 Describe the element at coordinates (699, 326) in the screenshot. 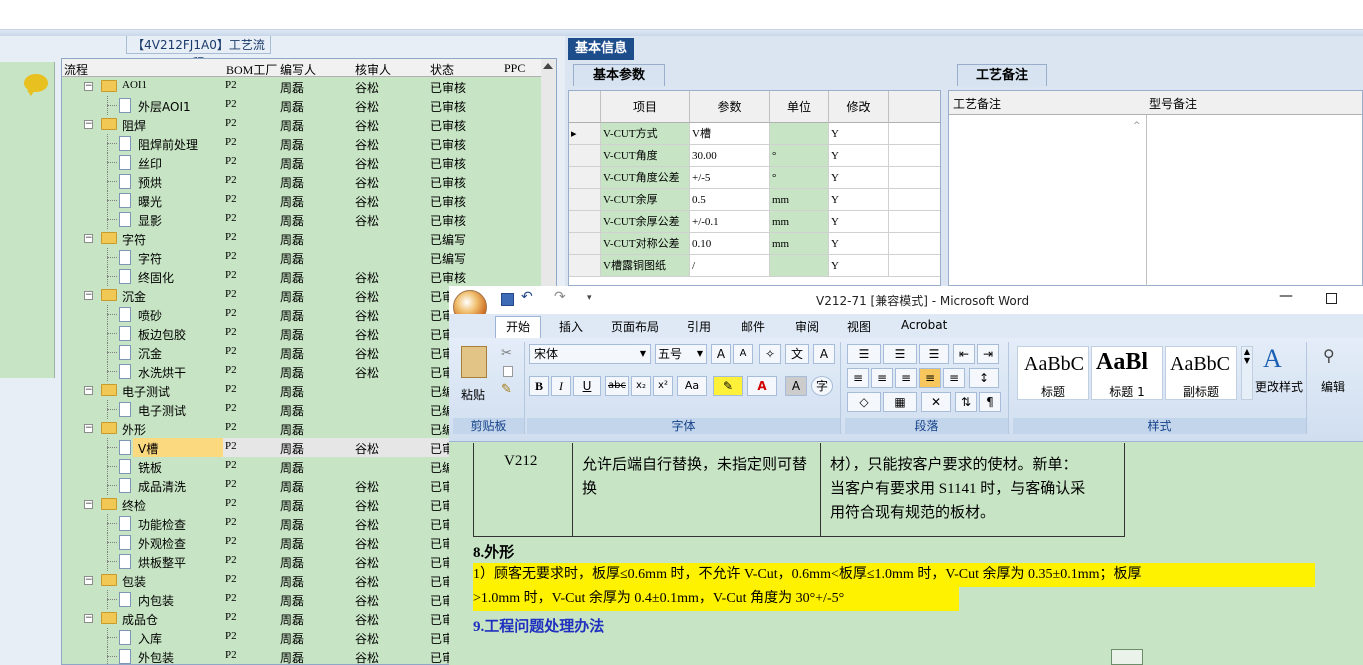

I see `ribbon-tab-3: 引用` at that location.